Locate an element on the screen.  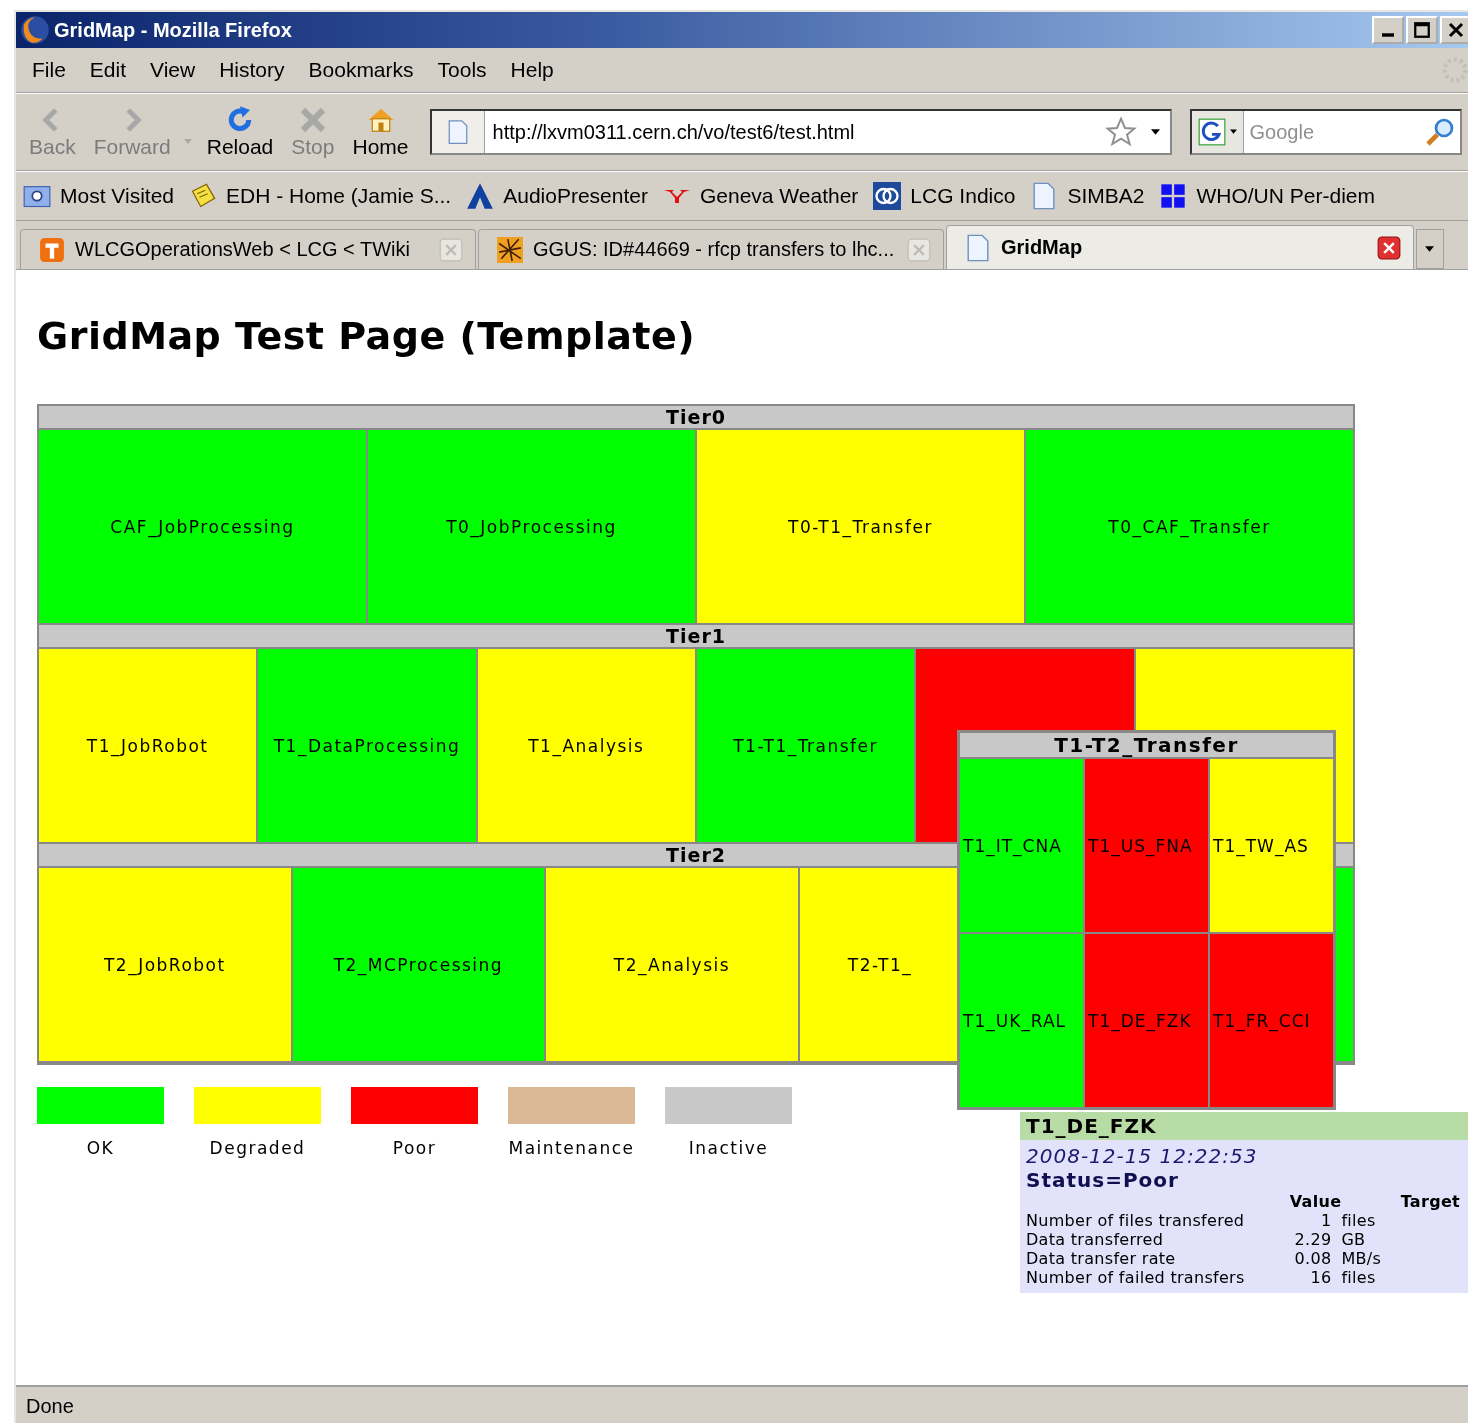
window-title: GridMap - Mozilla Firefox is located at coordinates (173, 30).